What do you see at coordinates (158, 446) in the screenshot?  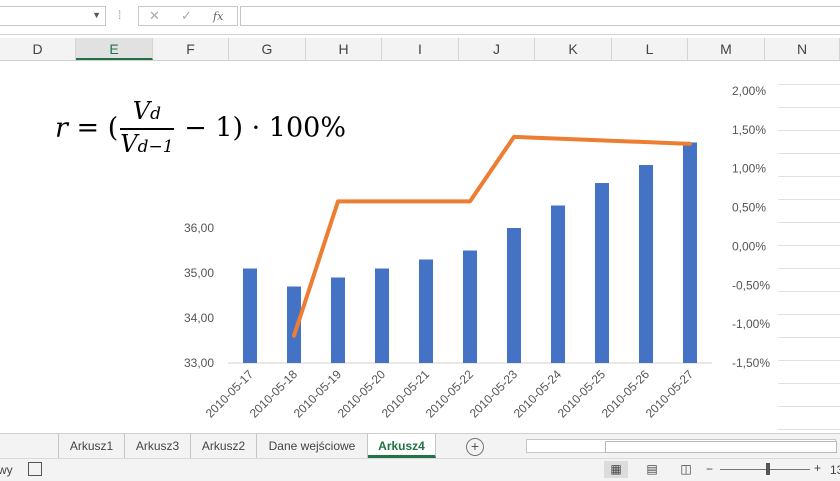 I see `tab-arkusz3: Arkusz3` at bounding box center [158, 446].